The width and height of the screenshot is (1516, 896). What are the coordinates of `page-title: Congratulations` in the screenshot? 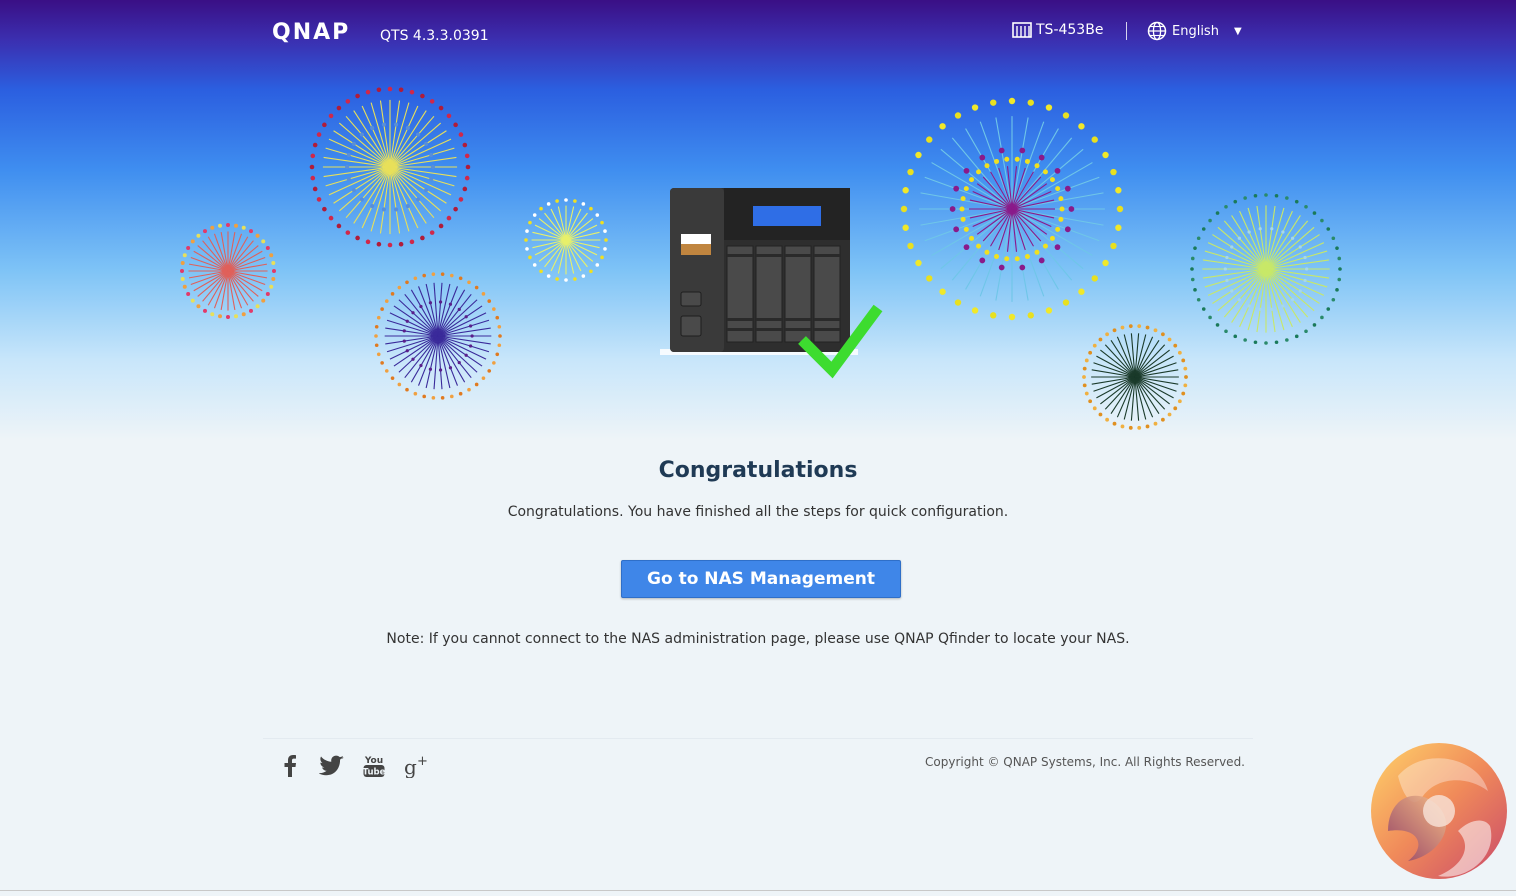 It's located at (758, 470).